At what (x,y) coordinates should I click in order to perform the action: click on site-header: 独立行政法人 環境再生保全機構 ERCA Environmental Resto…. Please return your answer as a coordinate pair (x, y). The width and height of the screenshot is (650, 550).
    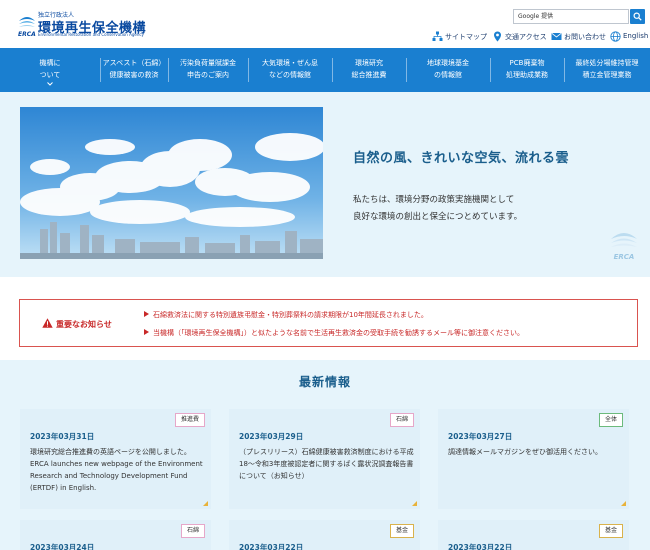
    Looking at the image, I should click on (325, 24).